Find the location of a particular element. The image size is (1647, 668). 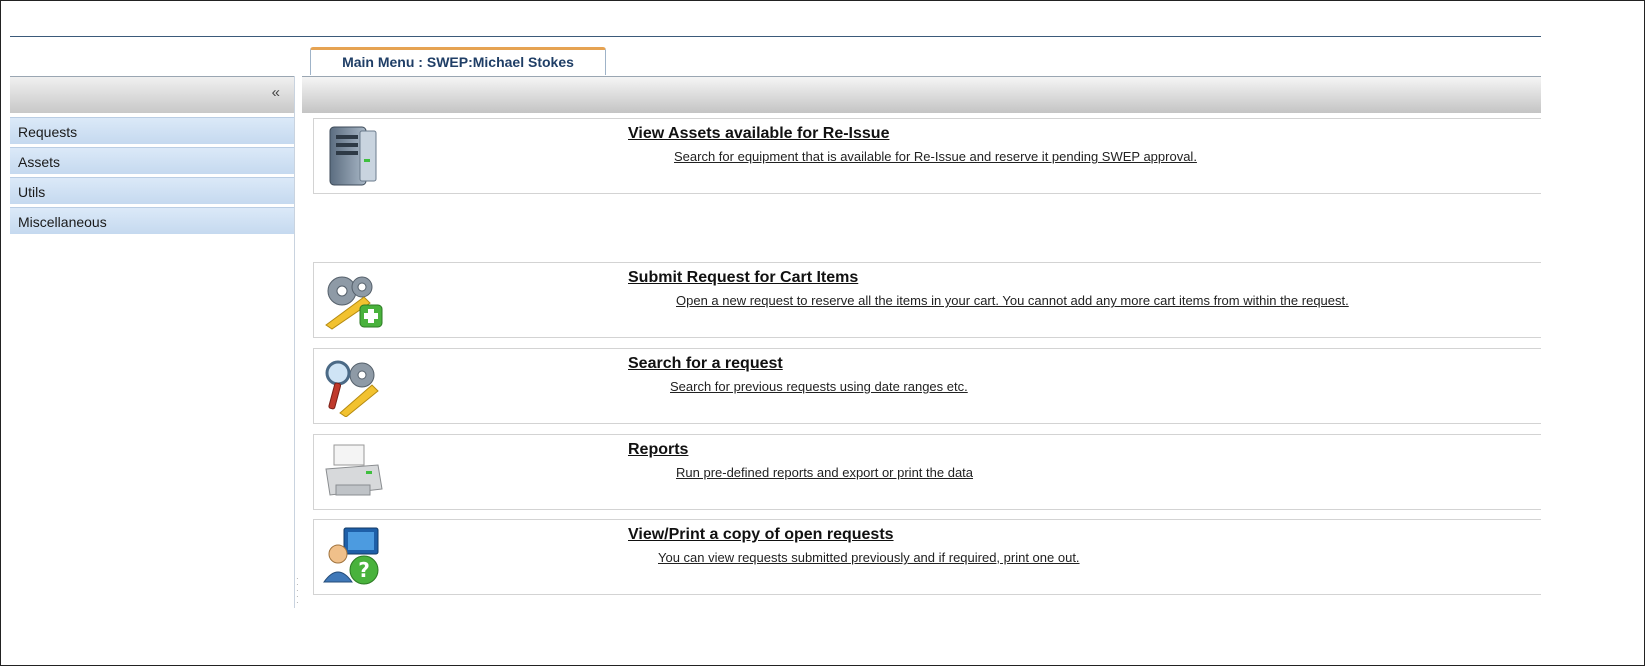

server-icon is located at coordinates (353, 156).